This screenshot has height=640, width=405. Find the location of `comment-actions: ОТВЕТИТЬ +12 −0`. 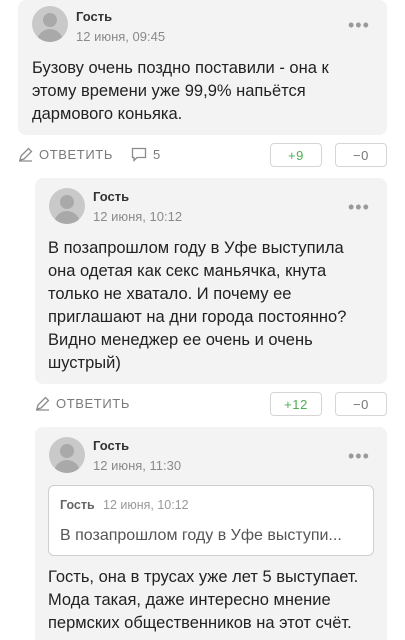

comment-actions: ОТВЕТИТЬ +12 −0 is located at coordinates (211, 404).